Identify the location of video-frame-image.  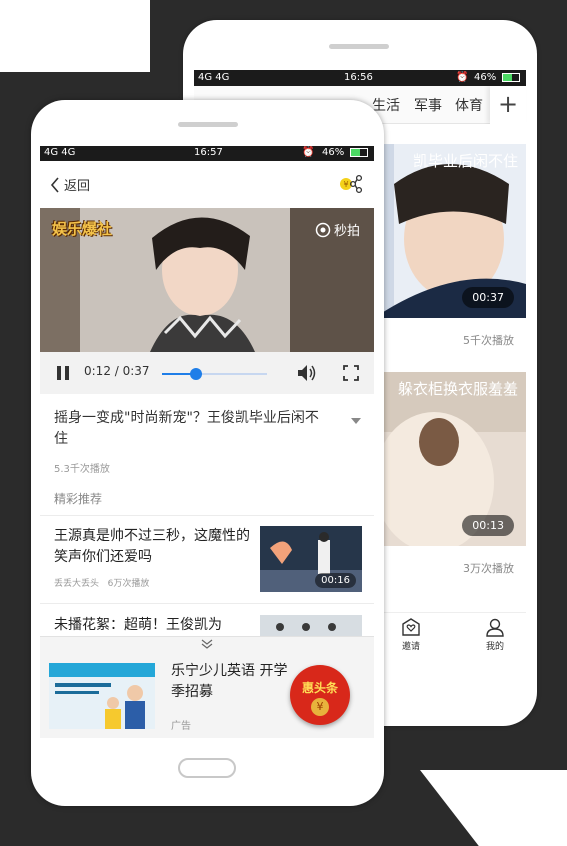
(311, 626).